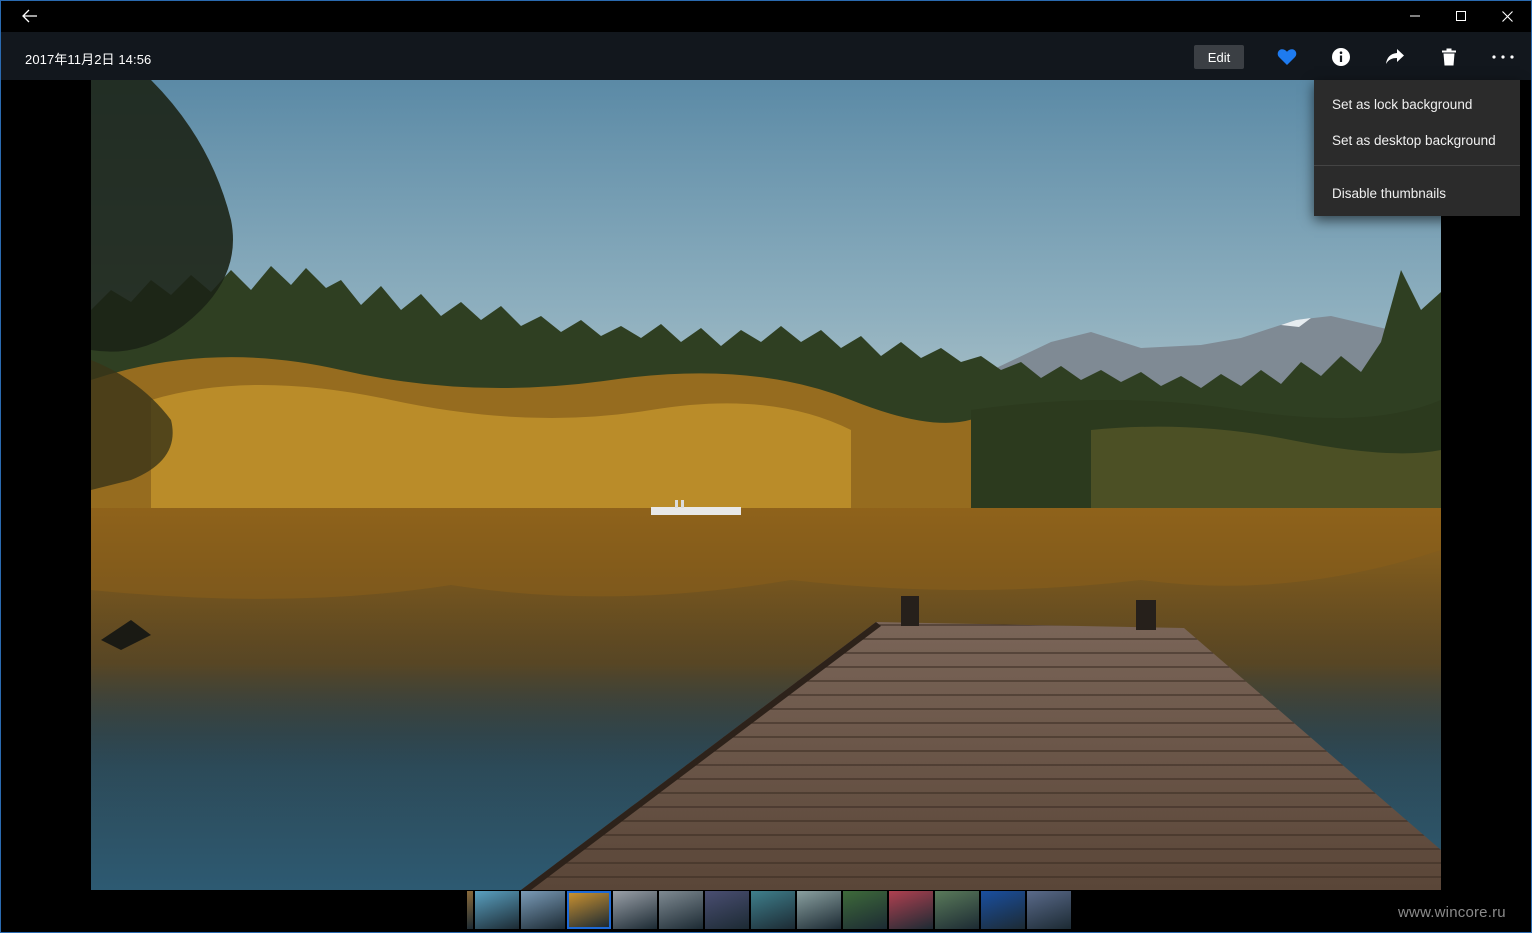 Image resolution: width=1532 pixels, height=933 pixels. I want to click on more-options-button, so click(1503, 57).